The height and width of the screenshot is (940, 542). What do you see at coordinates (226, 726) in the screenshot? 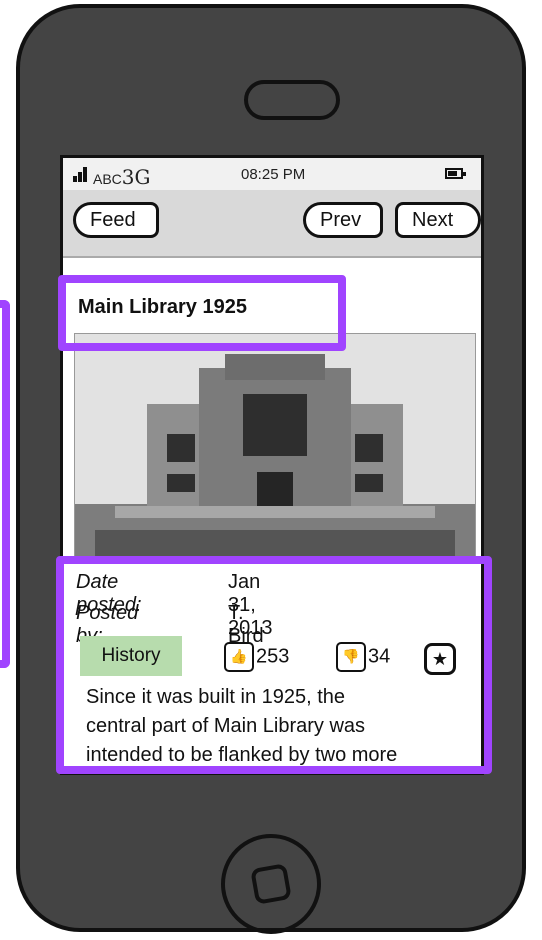
I see `post-text-line: central part of Main Library was` at bounding box center [226, 726].